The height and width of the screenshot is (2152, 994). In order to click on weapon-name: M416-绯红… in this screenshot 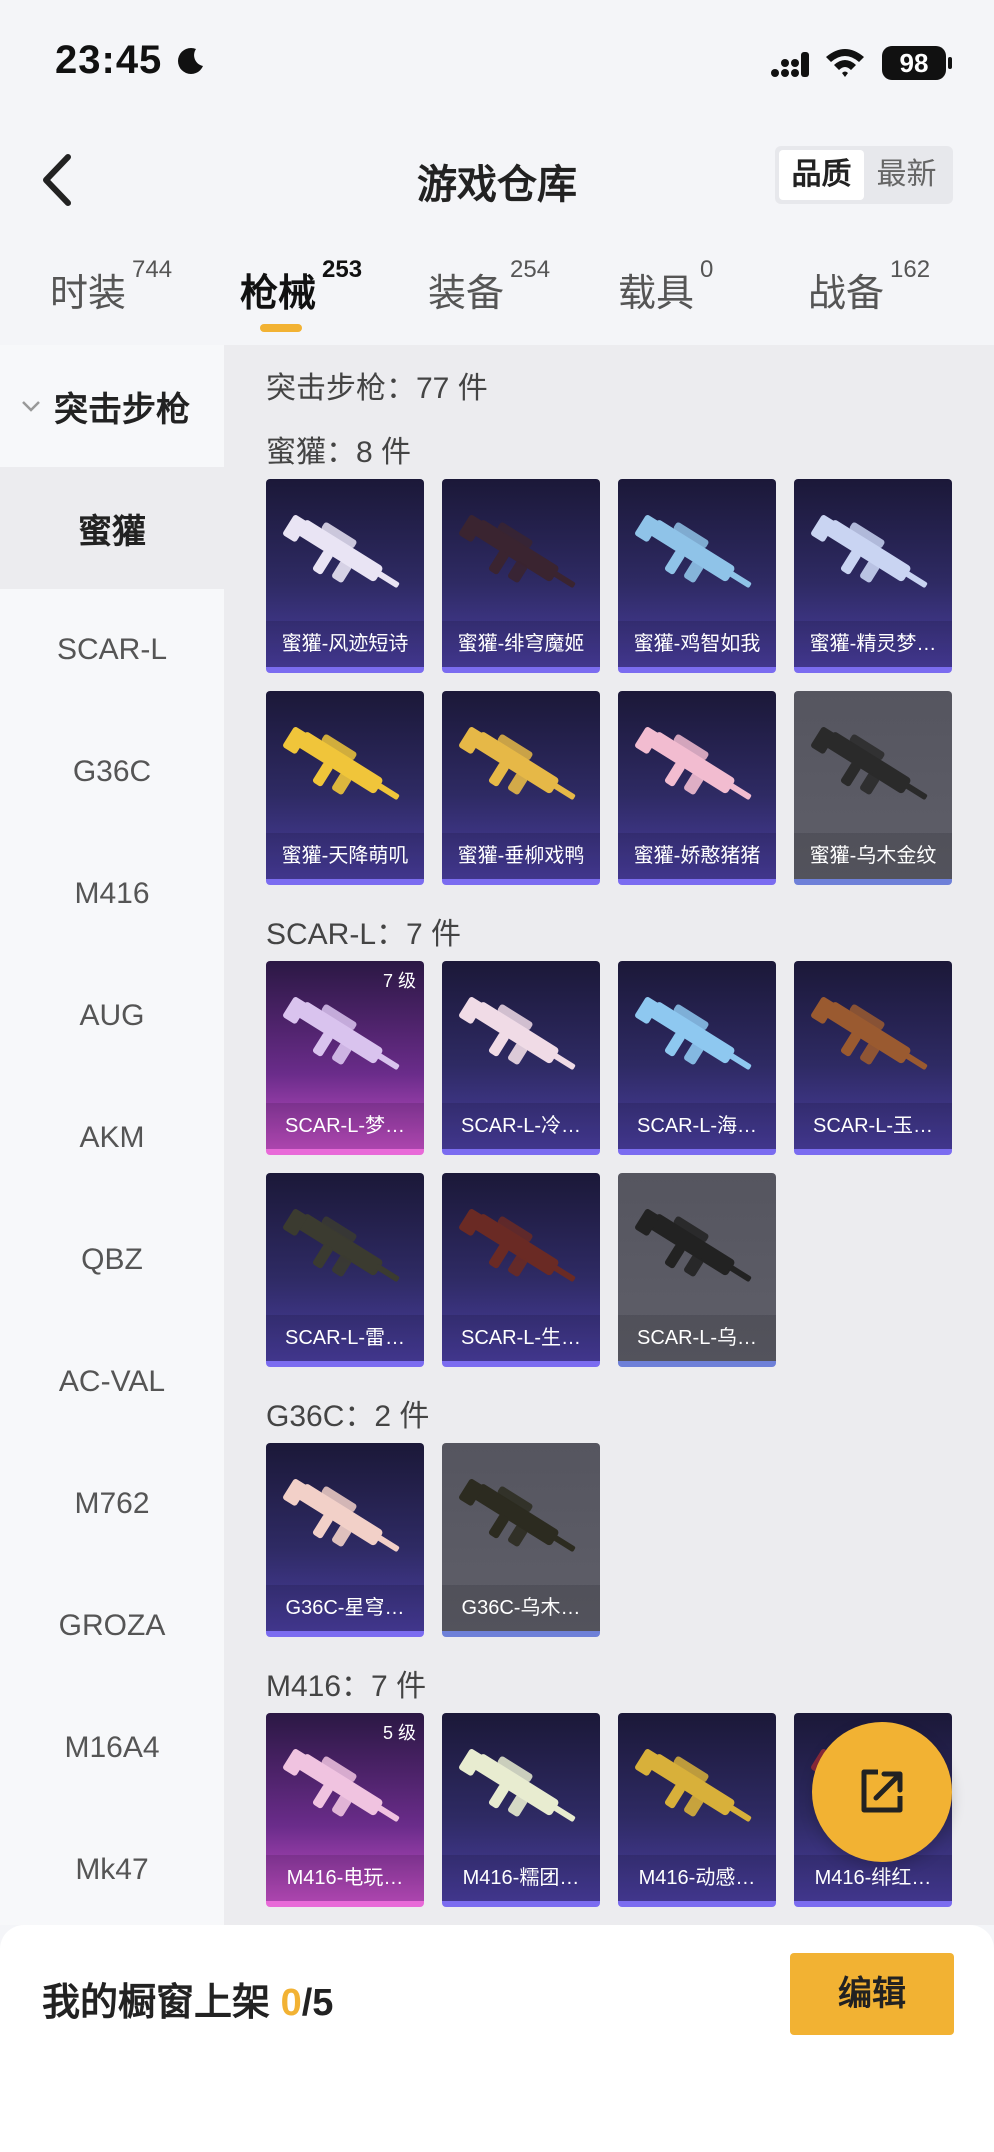, I will do `click(873, 1878)`.